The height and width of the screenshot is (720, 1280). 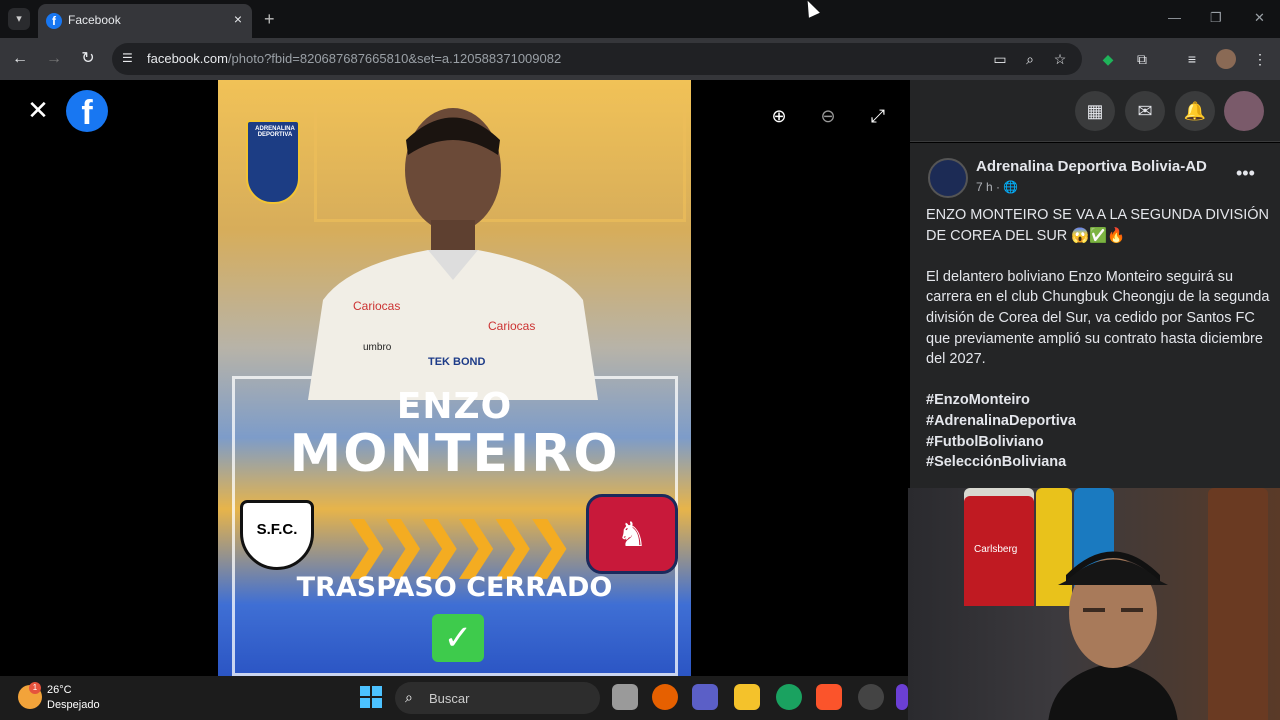 I want to click on tab-facebook: f Facebook ×, so click(x=145, y=21).